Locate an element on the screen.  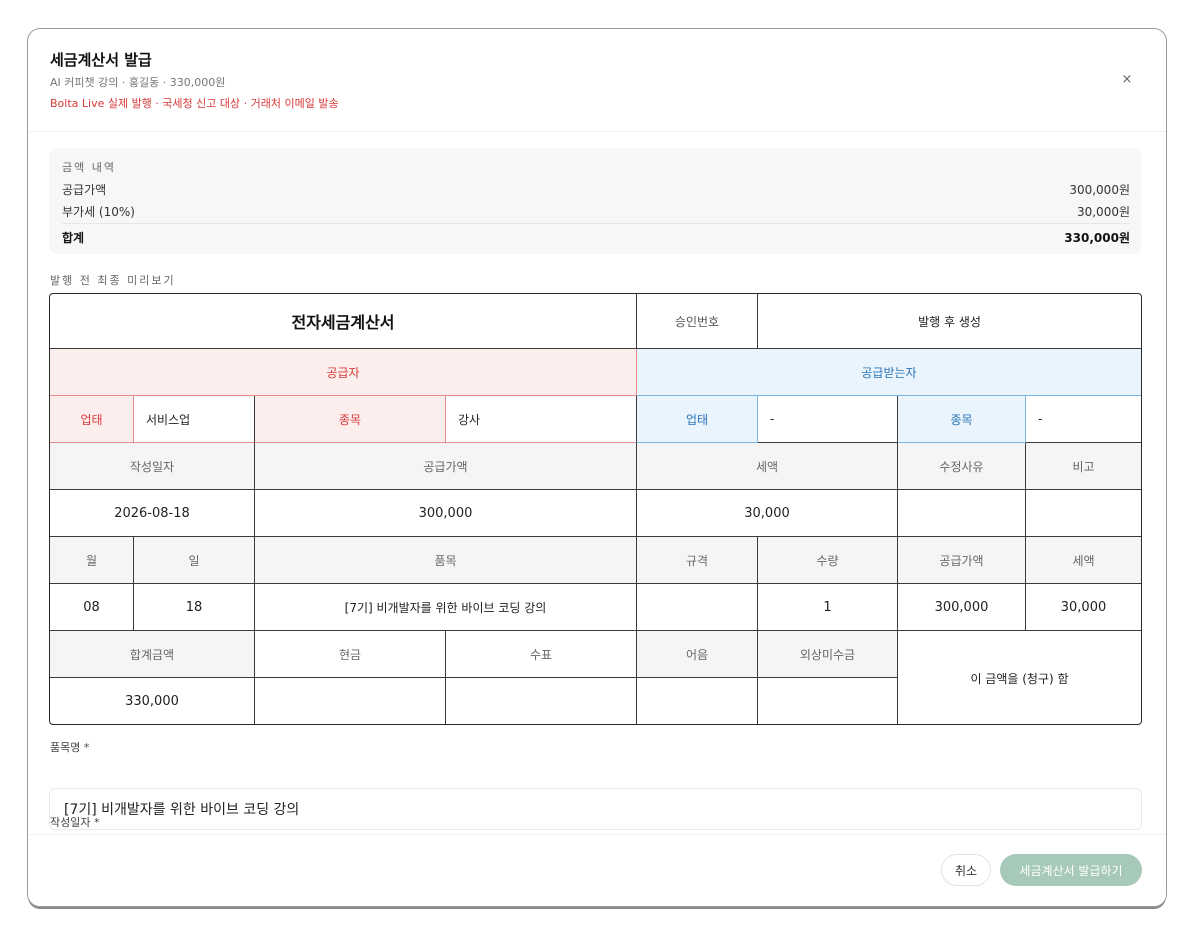
total-label: 합계 is located at coordinates (73, 238).